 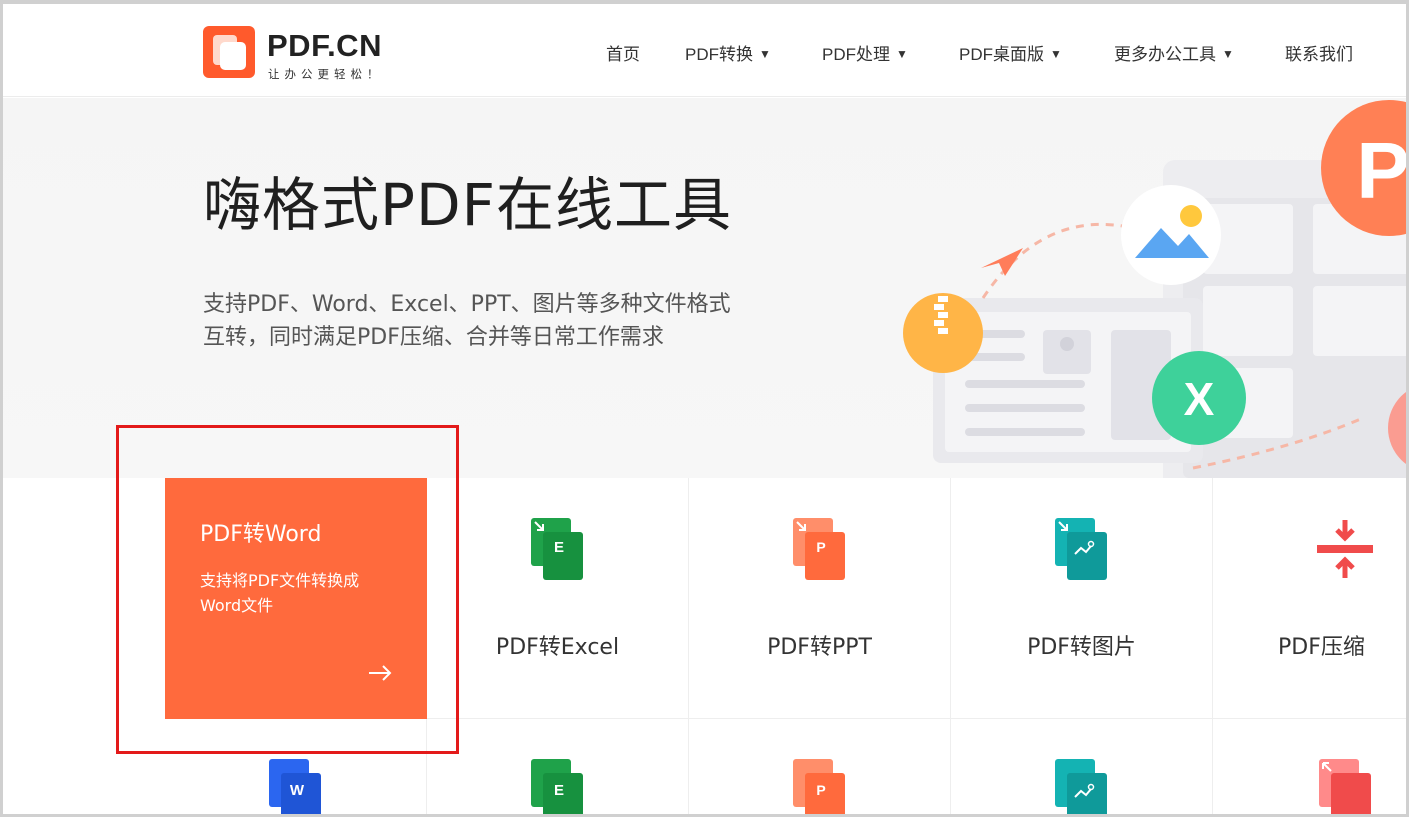 I want to click on page-title: 嗨格式PDF在线工具, so click(x=467, y=205).